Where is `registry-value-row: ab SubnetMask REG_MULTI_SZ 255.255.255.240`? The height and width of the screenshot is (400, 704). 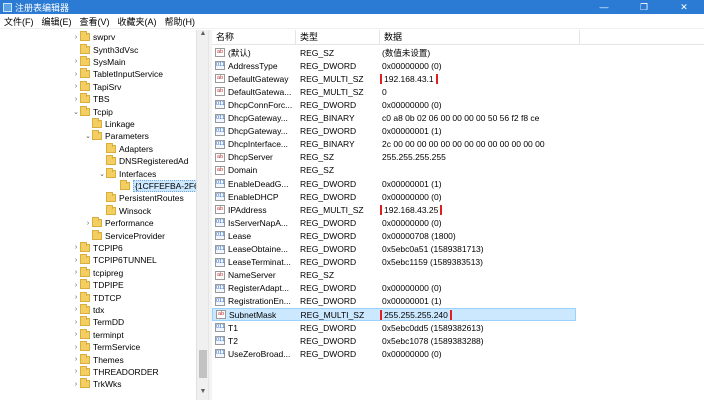 registry-value-row: ab SubnetMask REG_MULTI_SZ 255.255.255.240 is located at coordinates (394, 315).